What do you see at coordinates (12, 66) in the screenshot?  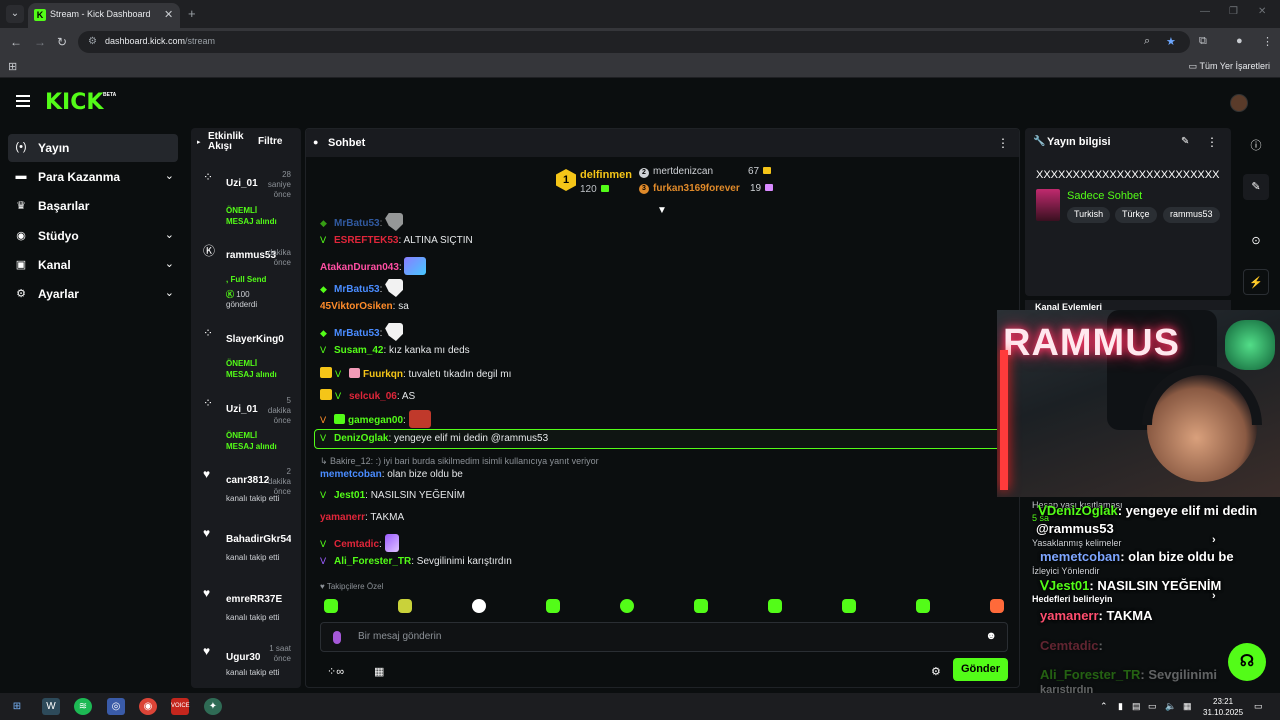 I see `apps-grid-icon: ⊞` at bounding box center [12, 66].